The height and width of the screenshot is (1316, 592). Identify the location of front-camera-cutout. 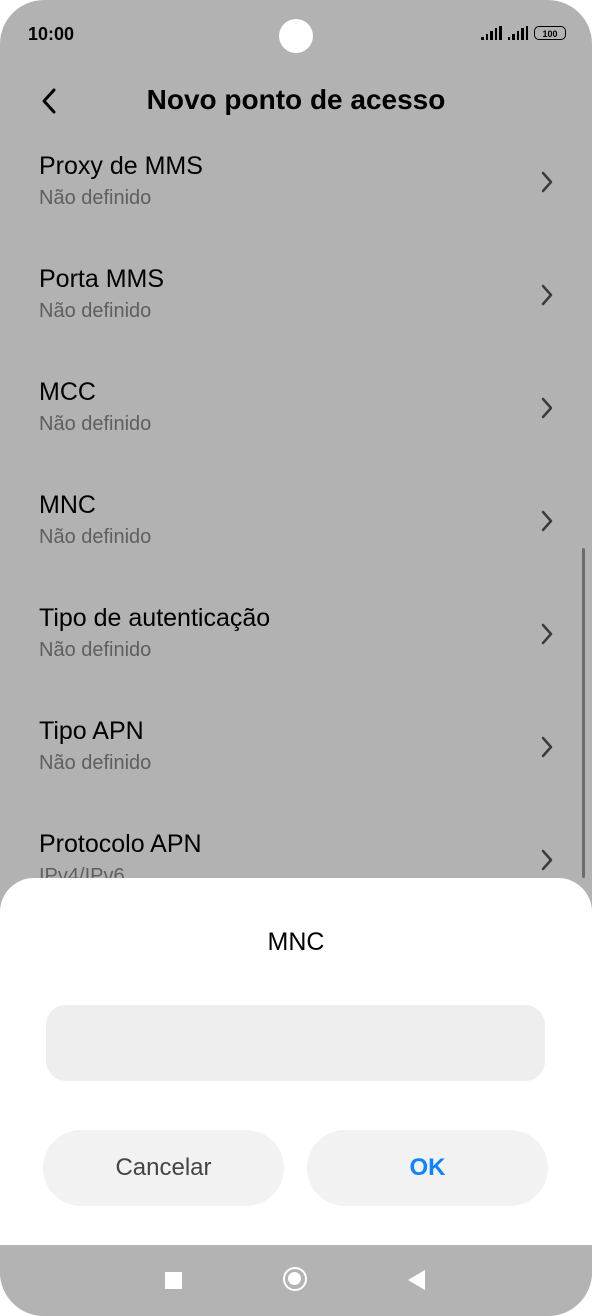
(296, 36).